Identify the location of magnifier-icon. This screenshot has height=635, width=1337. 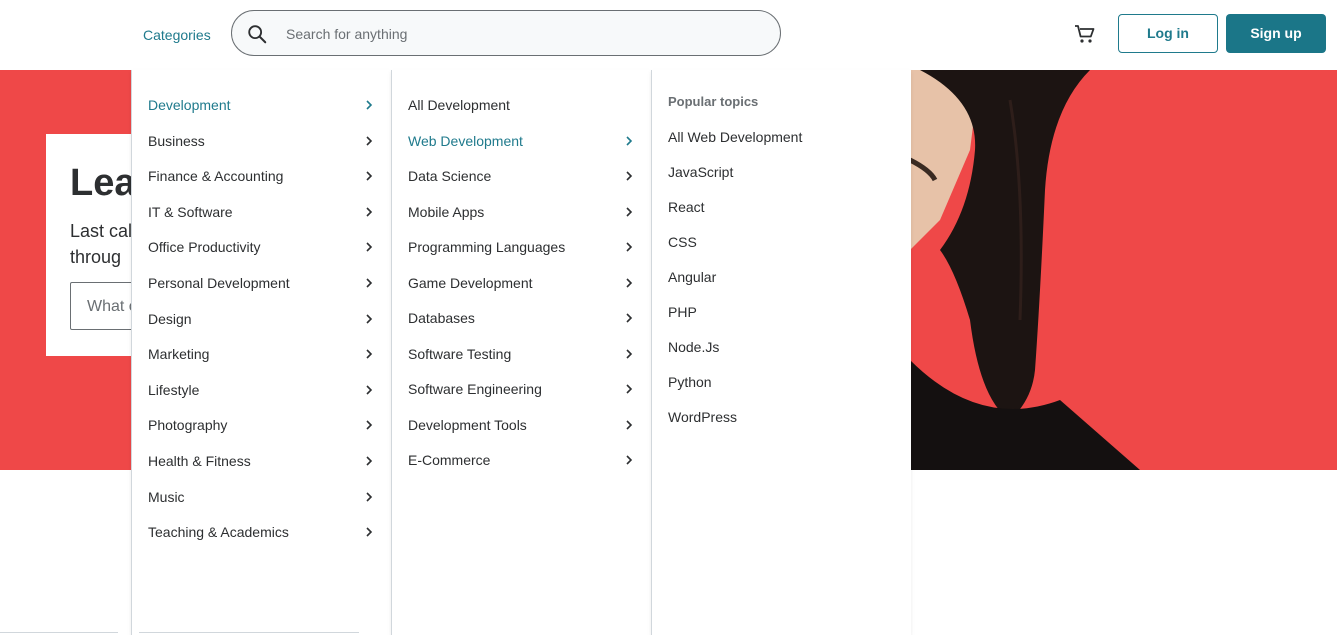
(257, 34).